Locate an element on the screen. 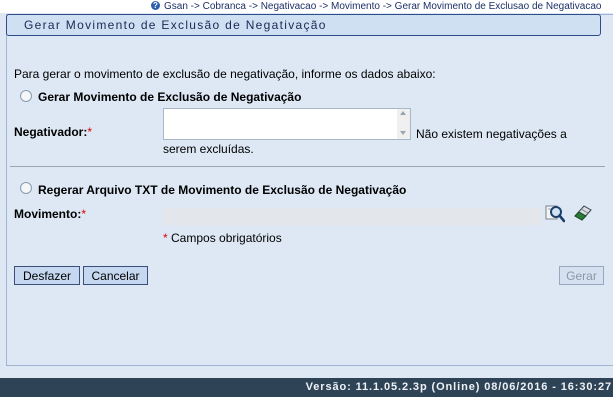 The width and height of the screenshot is (613, 397). radio-regerar is located at coordinates (26, 188).